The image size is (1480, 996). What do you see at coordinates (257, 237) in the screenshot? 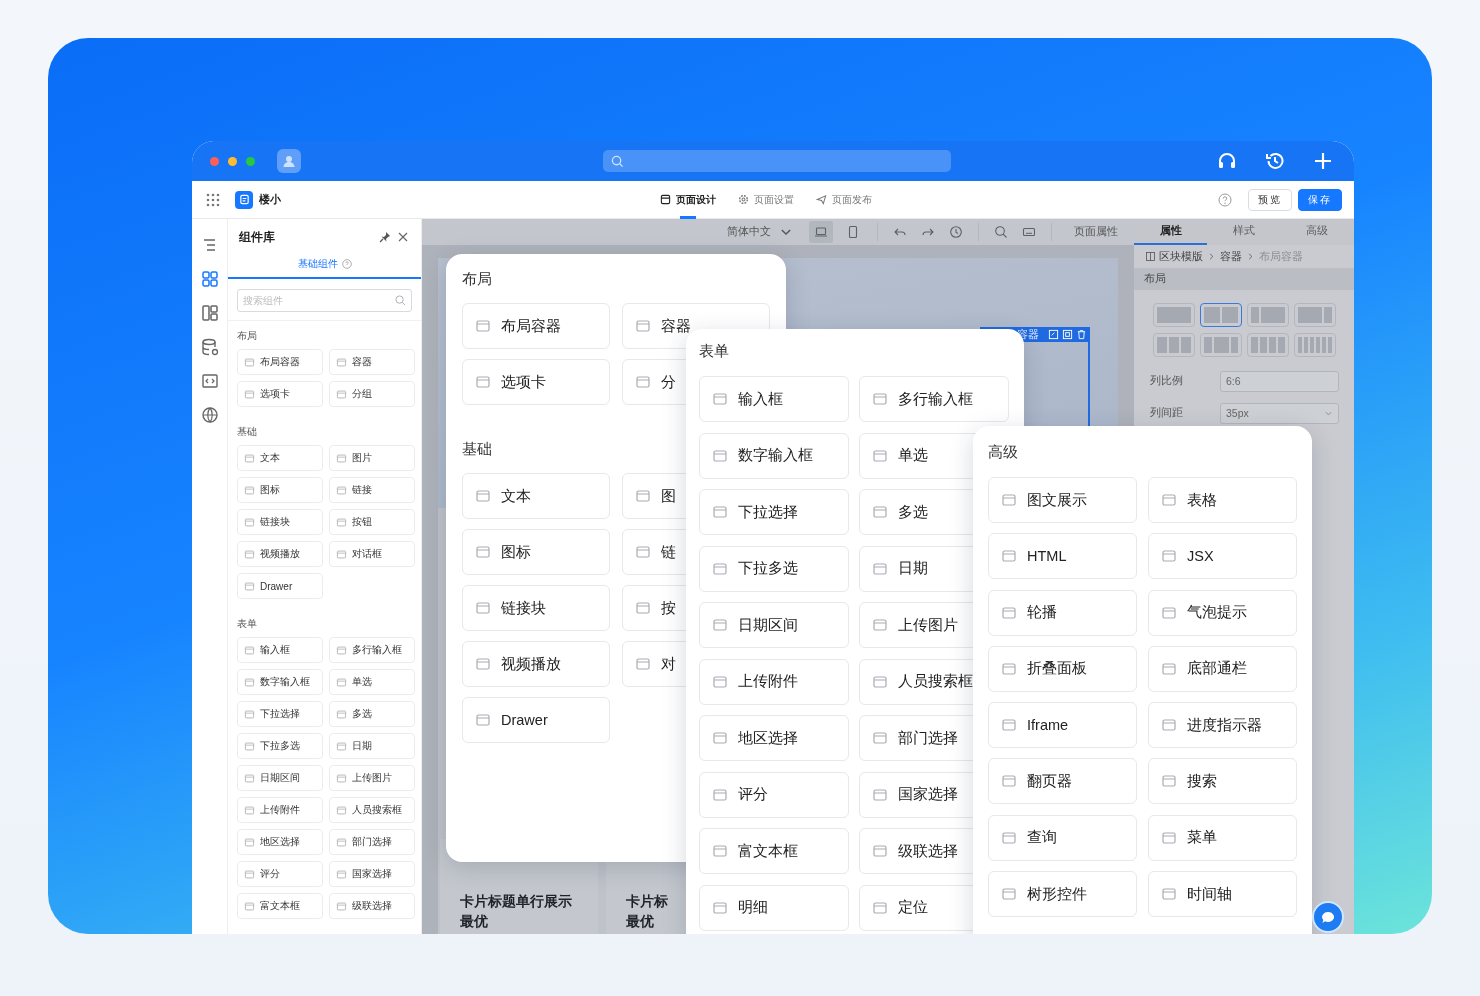
I see `panel-title: 组件库` at bounding box center [257, 237].